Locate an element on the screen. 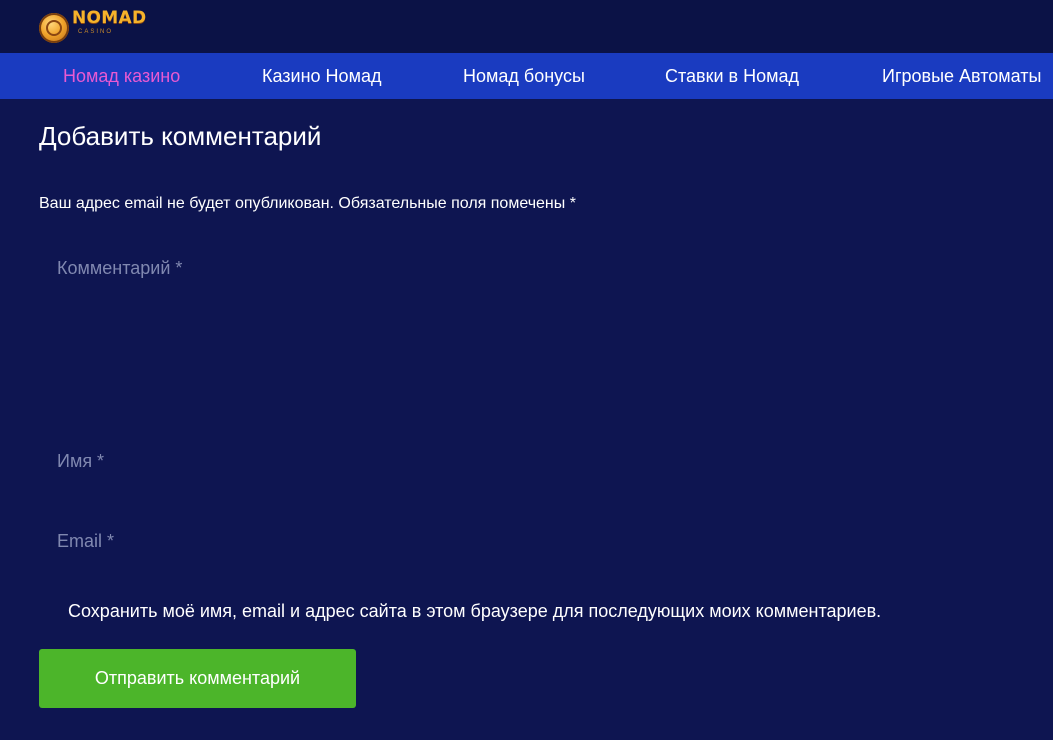 The width and height of the screenshot is (1053, 740). logo-text: NOMAD CASINO is located at coordinates (109, 21).